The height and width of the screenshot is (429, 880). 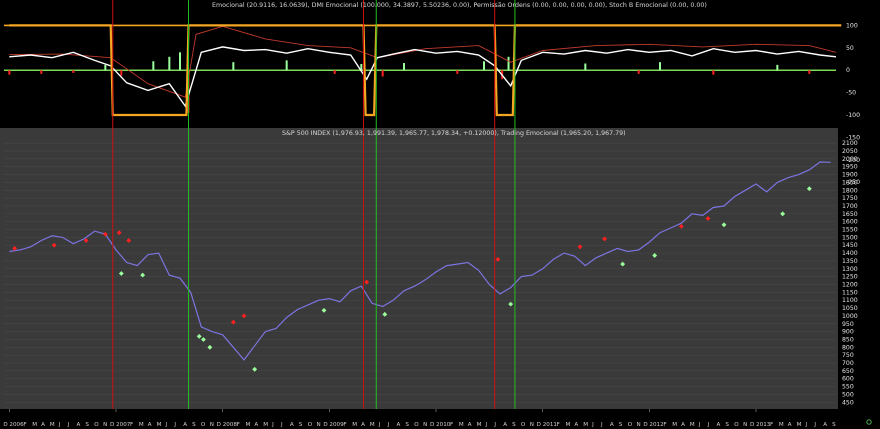 What do you see at coordinates (850, 182) in the screenshot?
I see `price-tick-label: 1850` at bounding box center [850, 182].